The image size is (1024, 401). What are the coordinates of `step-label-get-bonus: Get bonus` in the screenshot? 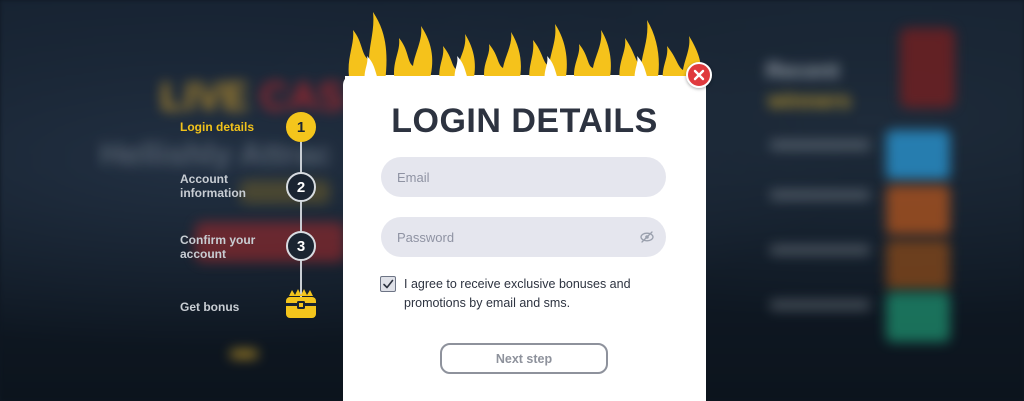 It's located at (210, 307).